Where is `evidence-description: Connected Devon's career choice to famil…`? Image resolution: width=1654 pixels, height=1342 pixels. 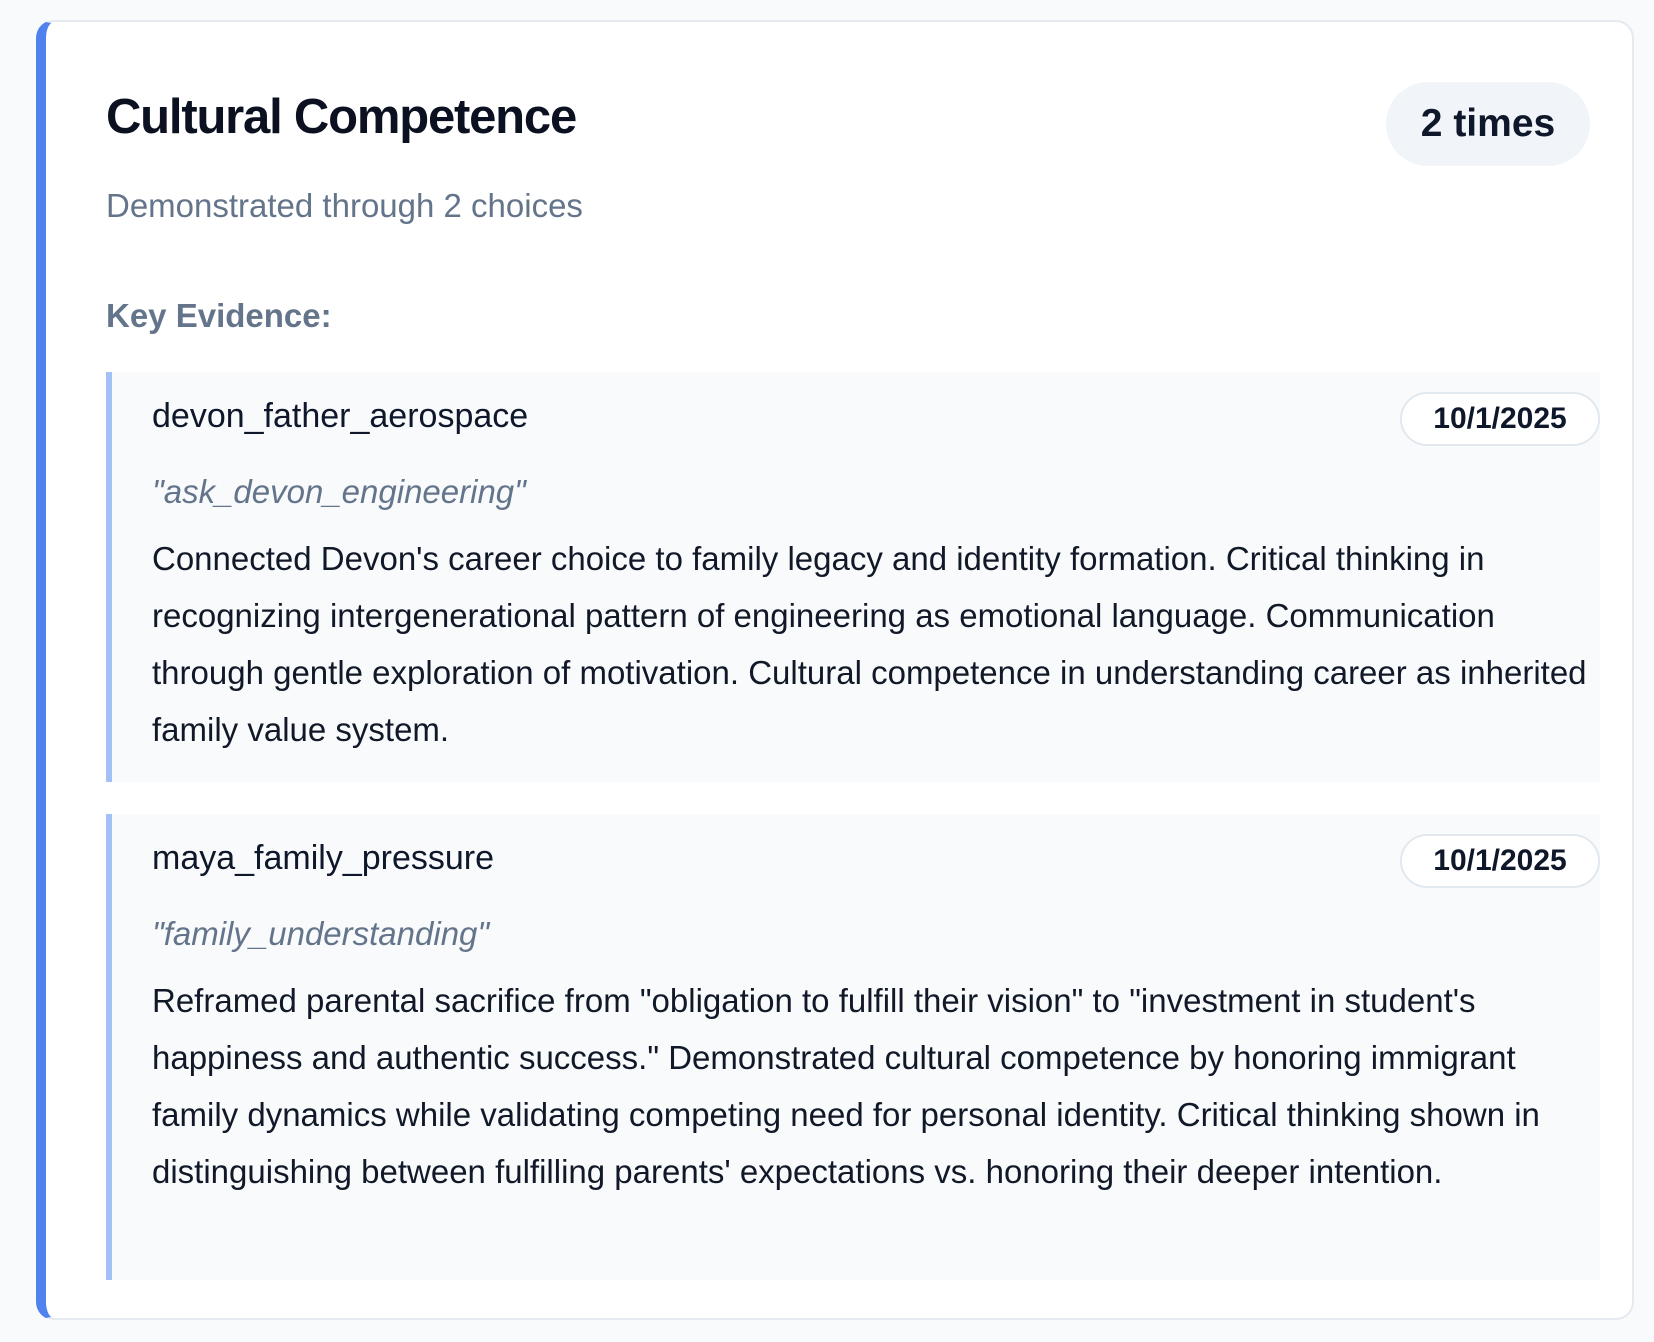
evidence-description: Connected Devon's career choice to famil… is located at coordinates (869, 644).